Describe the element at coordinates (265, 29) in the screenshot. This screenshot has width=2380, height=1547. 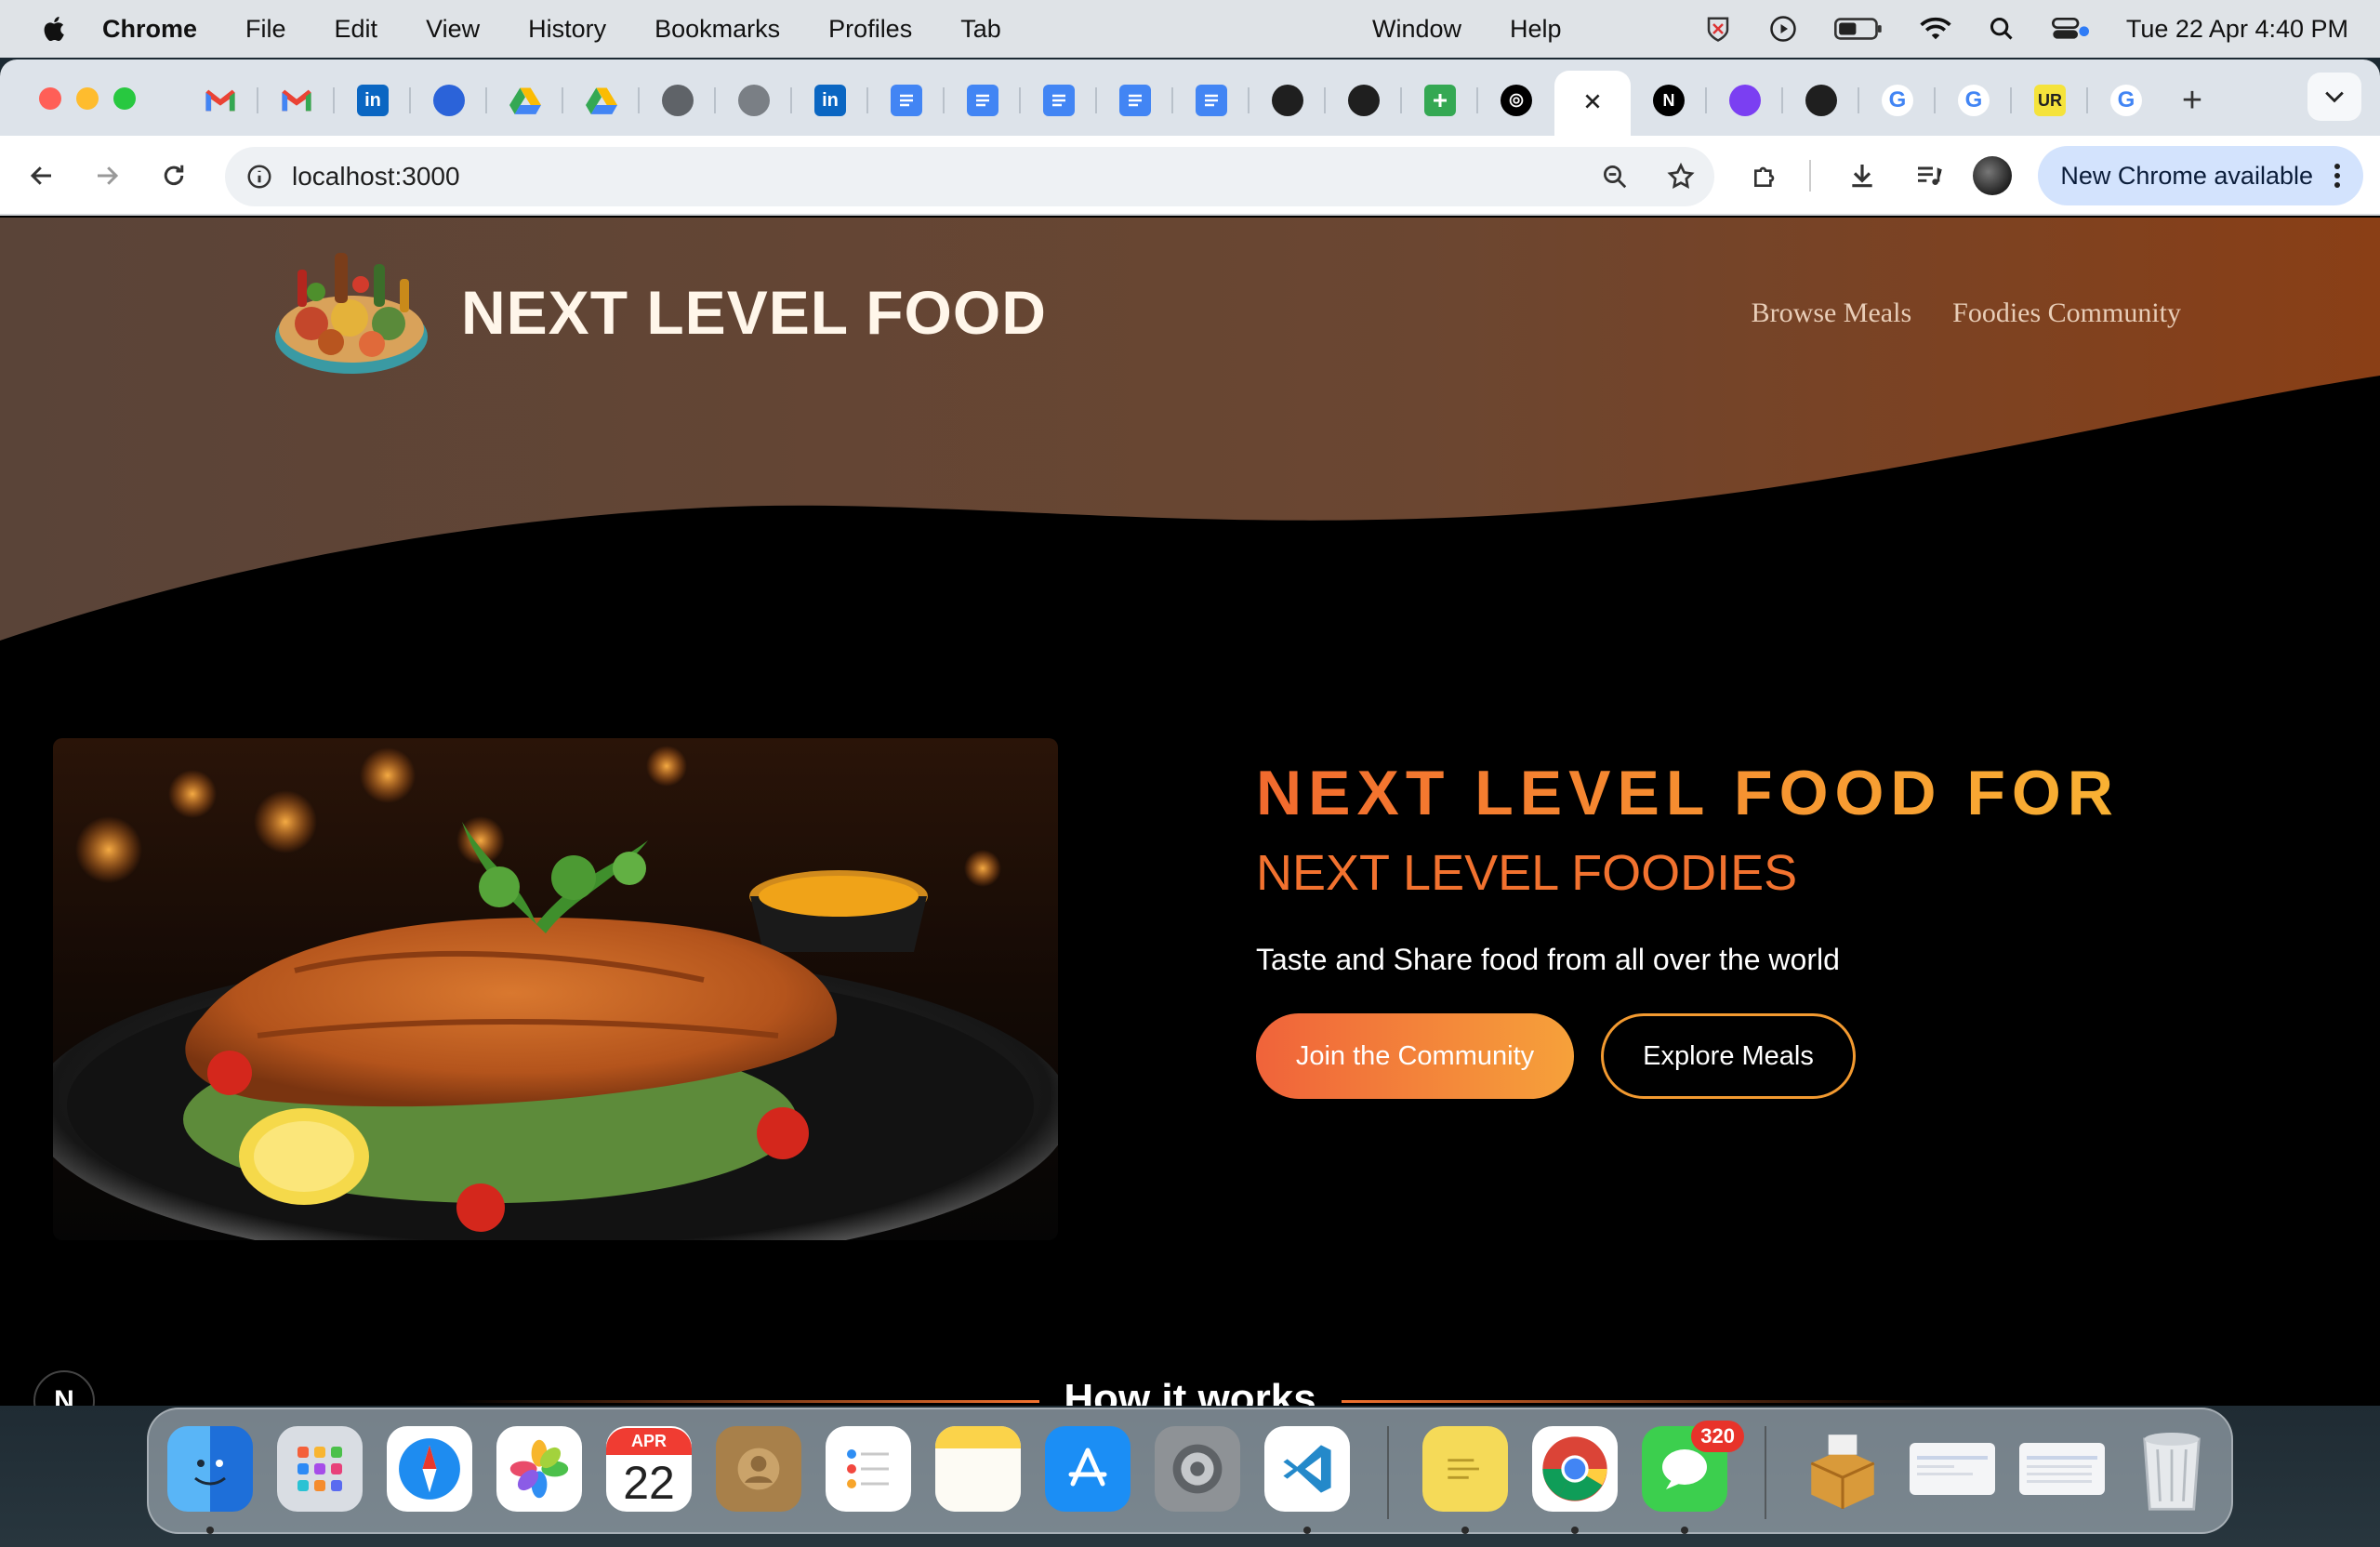
I see `menu-file: File` at that location.